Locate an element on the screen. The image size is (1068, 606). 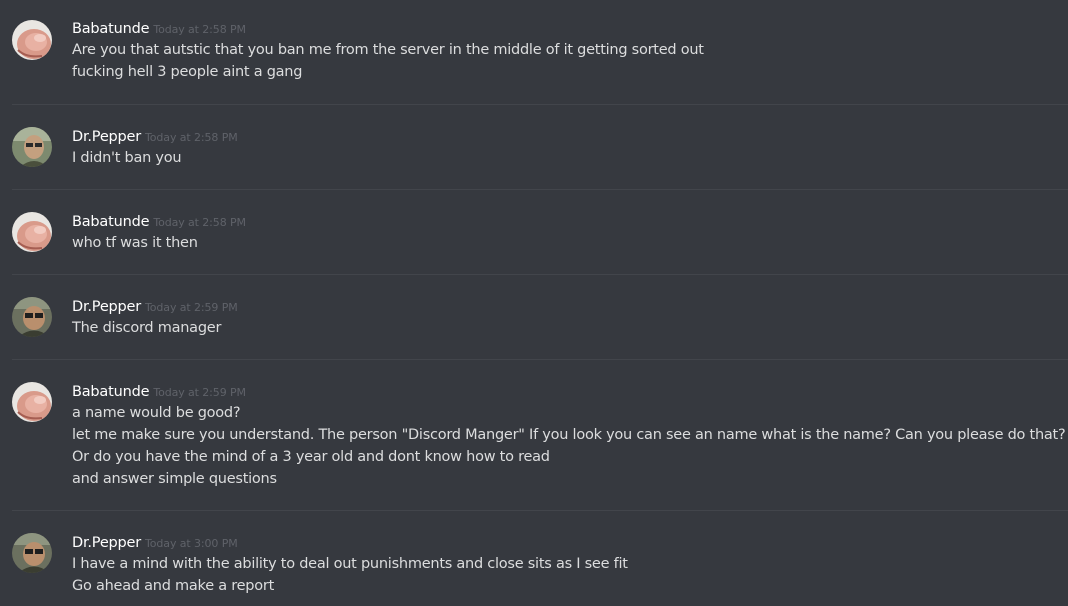
message-header: Dr.Pepper Today at 2:58 PM is located at coordinates (155, 136).